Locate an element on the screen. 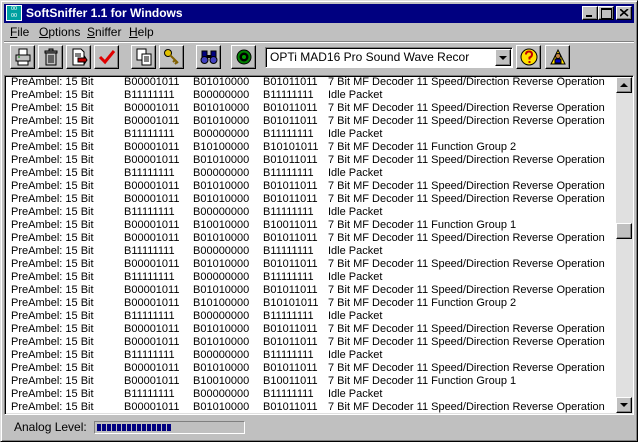 This screenshot has width=638, height=442. about-button is located at coordinates (557, 57).